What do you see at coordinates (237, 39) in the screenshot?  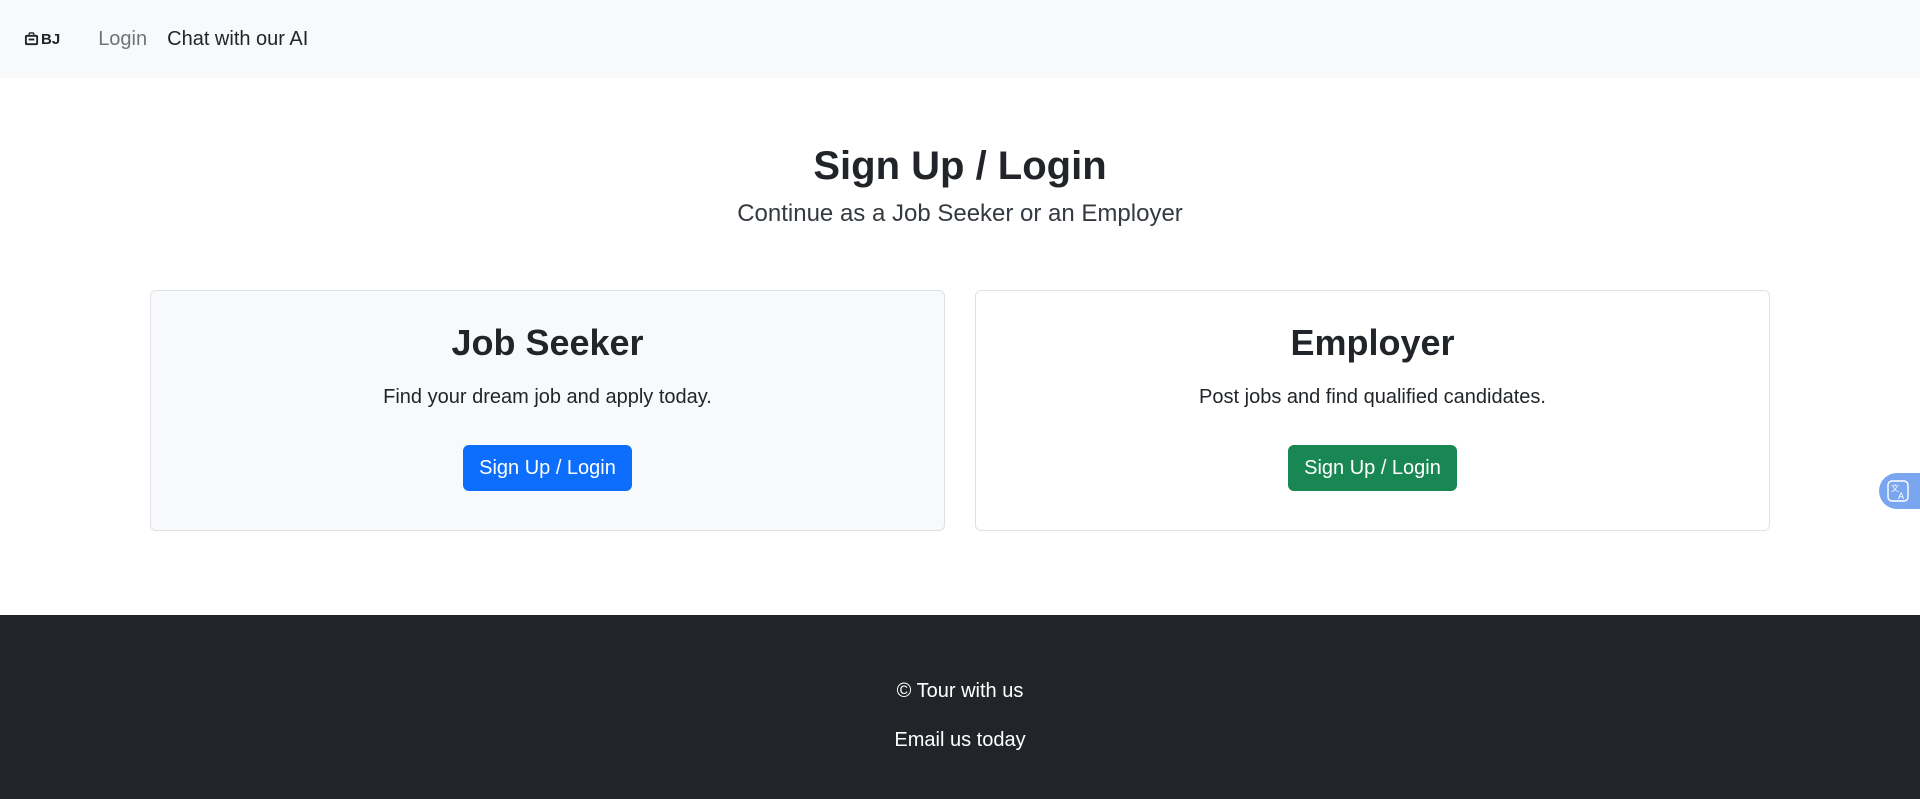 I see `nav-link-chat-ai: Chat with our AI` at bounding box center [237, 39].